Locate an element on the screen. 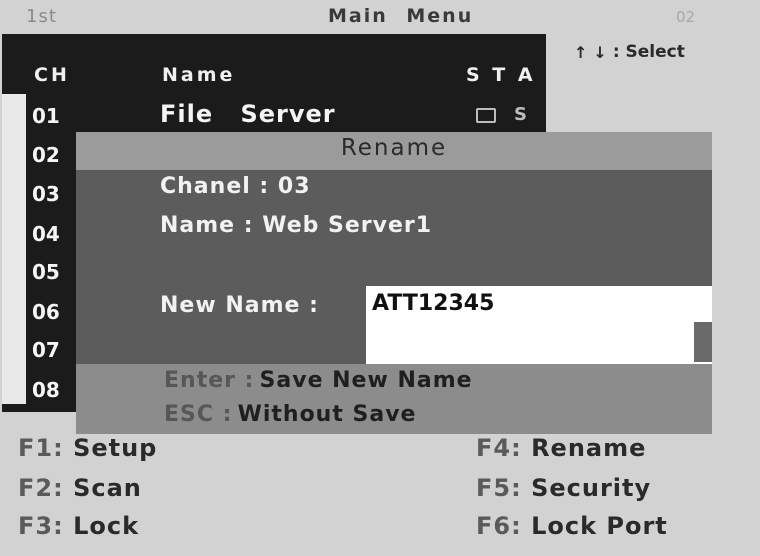 The height and width of the screenshot is (556, 760). arrow-up-icon: ↑ is located at coordinates (581, 52).